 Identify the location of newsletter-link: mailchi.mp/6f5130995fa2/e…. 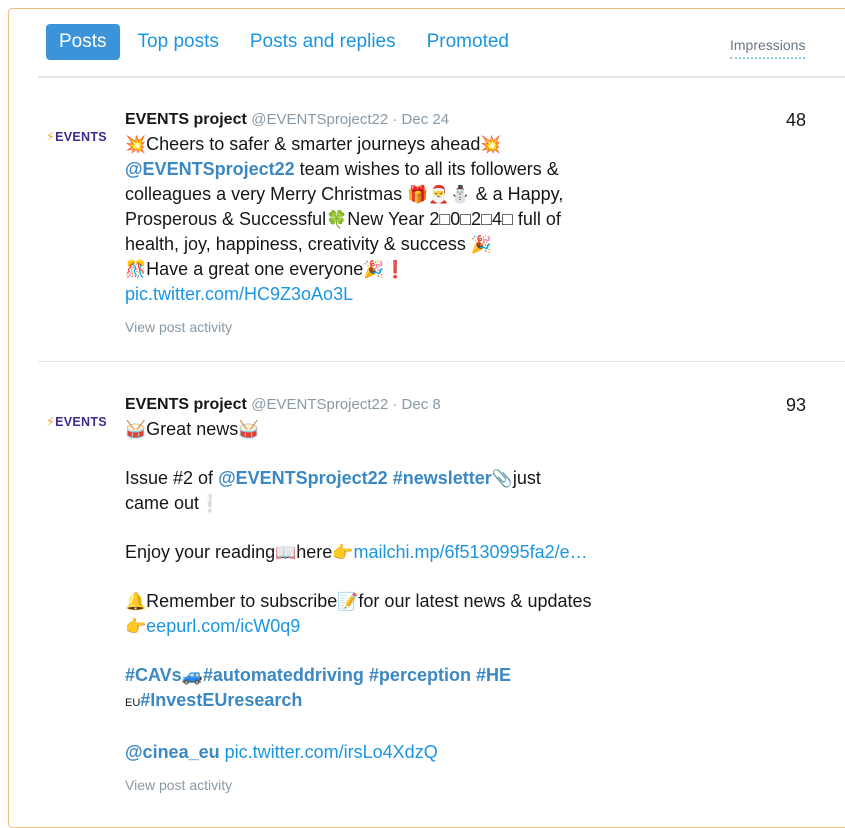
(470, 552).